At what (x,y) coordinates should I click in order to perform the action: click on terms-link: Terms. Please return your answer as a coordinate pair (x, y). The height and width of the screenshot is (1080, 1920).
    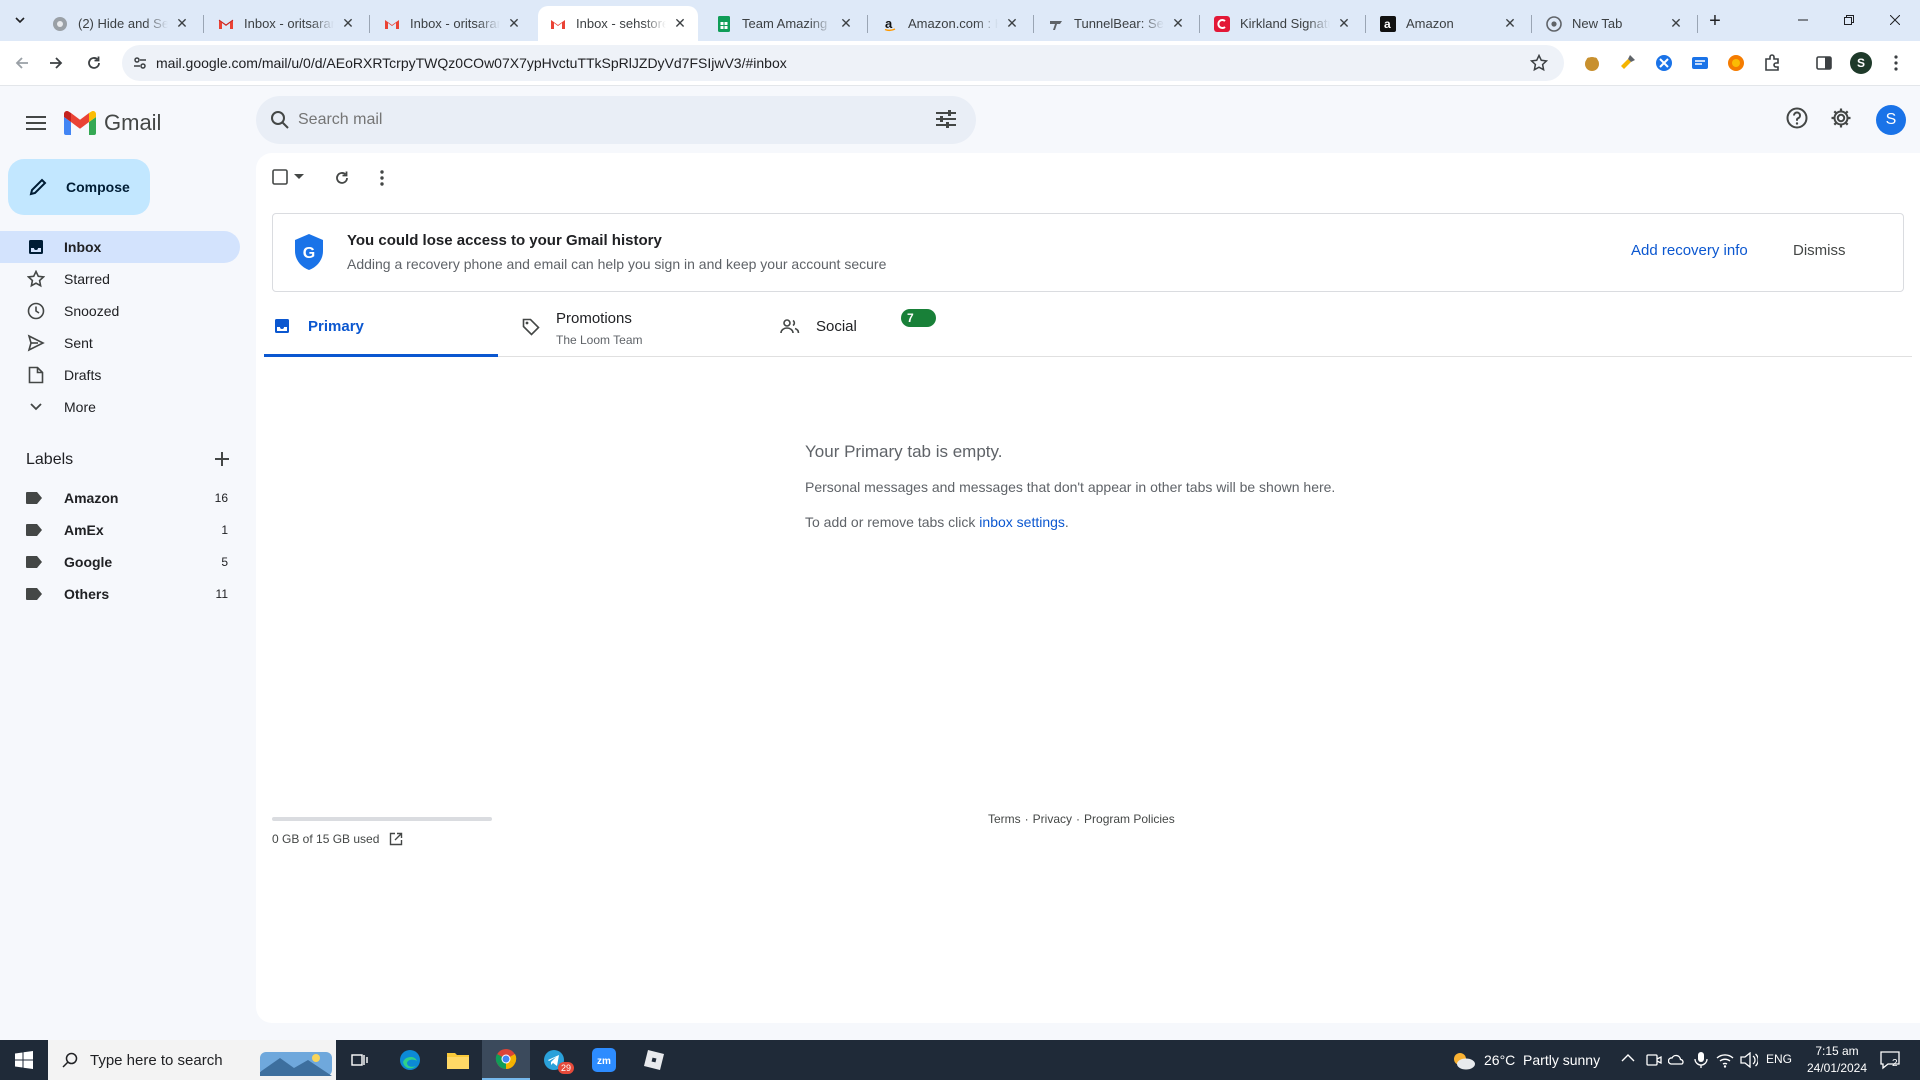
    Looking at the image, I should click on (1004, 819).